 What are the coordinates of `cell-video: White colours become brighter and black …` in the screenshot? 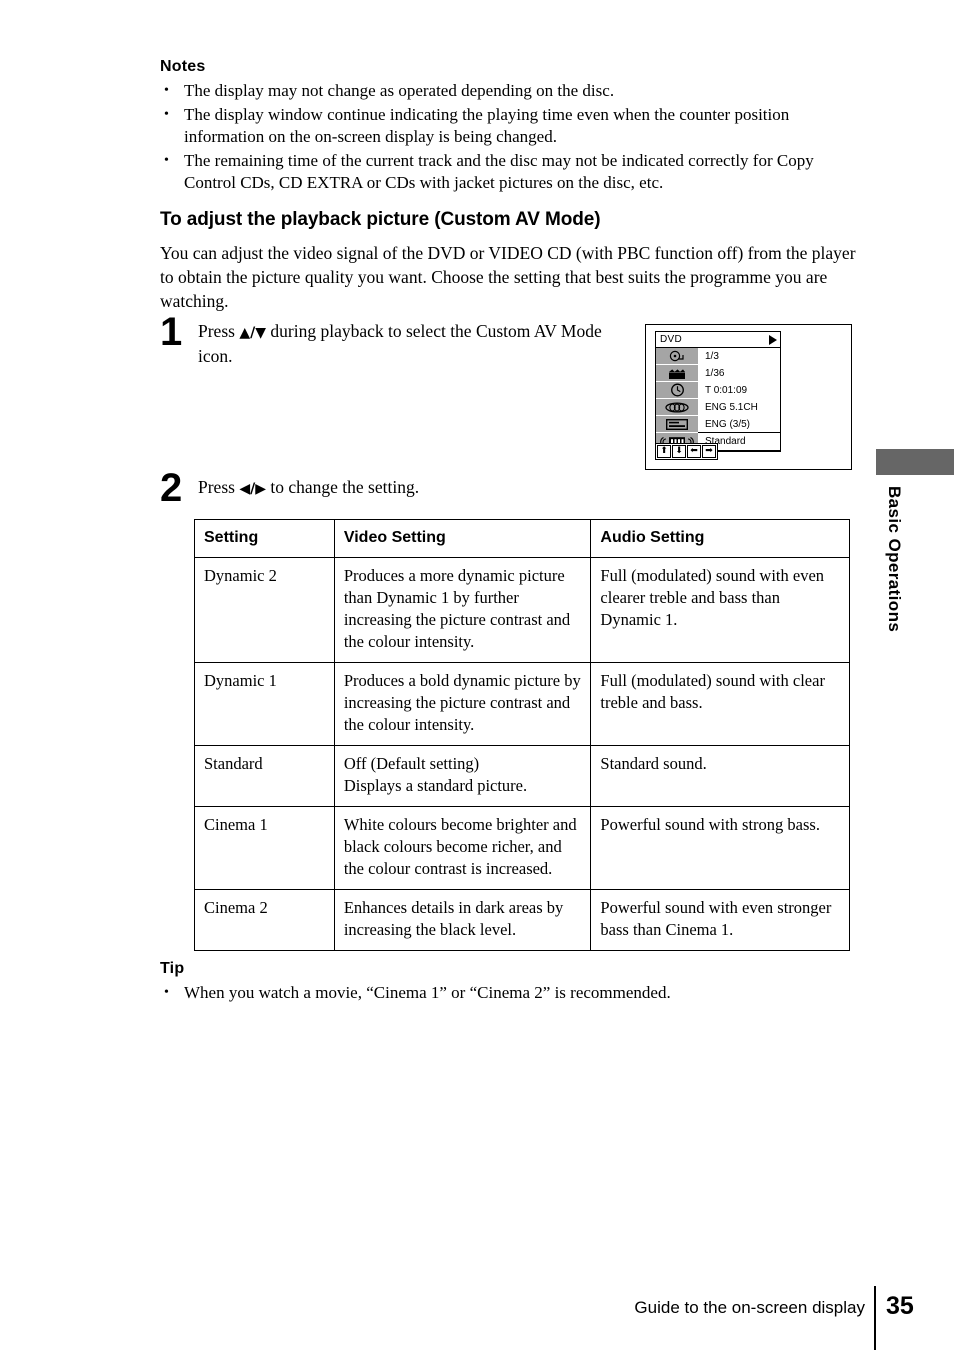 It's located at (462, 848).